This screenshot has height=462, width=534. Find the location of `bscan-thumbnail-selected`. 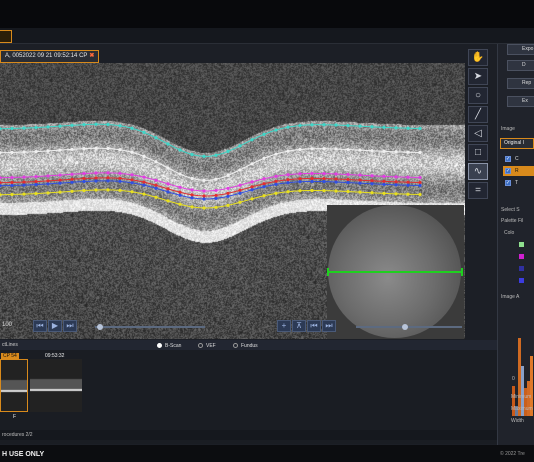

bscan-thumbnail-selected is located at coordinates (14, 385).